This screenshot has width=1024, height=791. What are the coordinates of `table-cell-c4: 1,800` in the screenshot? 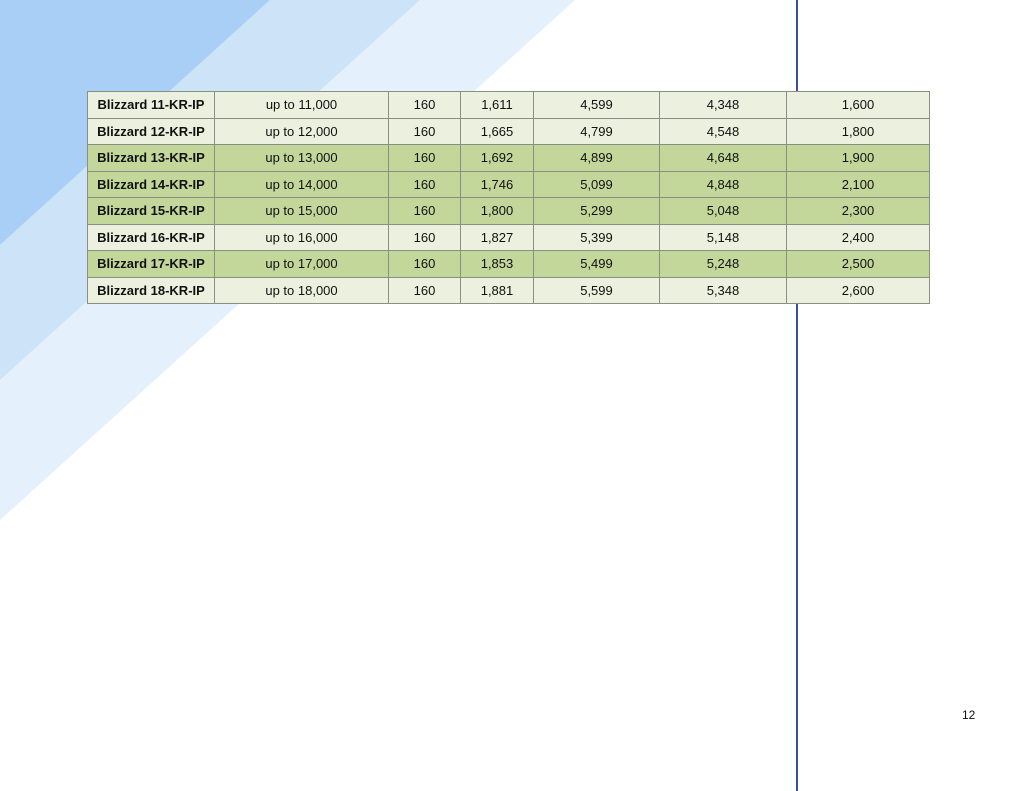 It's located at (497, 211).